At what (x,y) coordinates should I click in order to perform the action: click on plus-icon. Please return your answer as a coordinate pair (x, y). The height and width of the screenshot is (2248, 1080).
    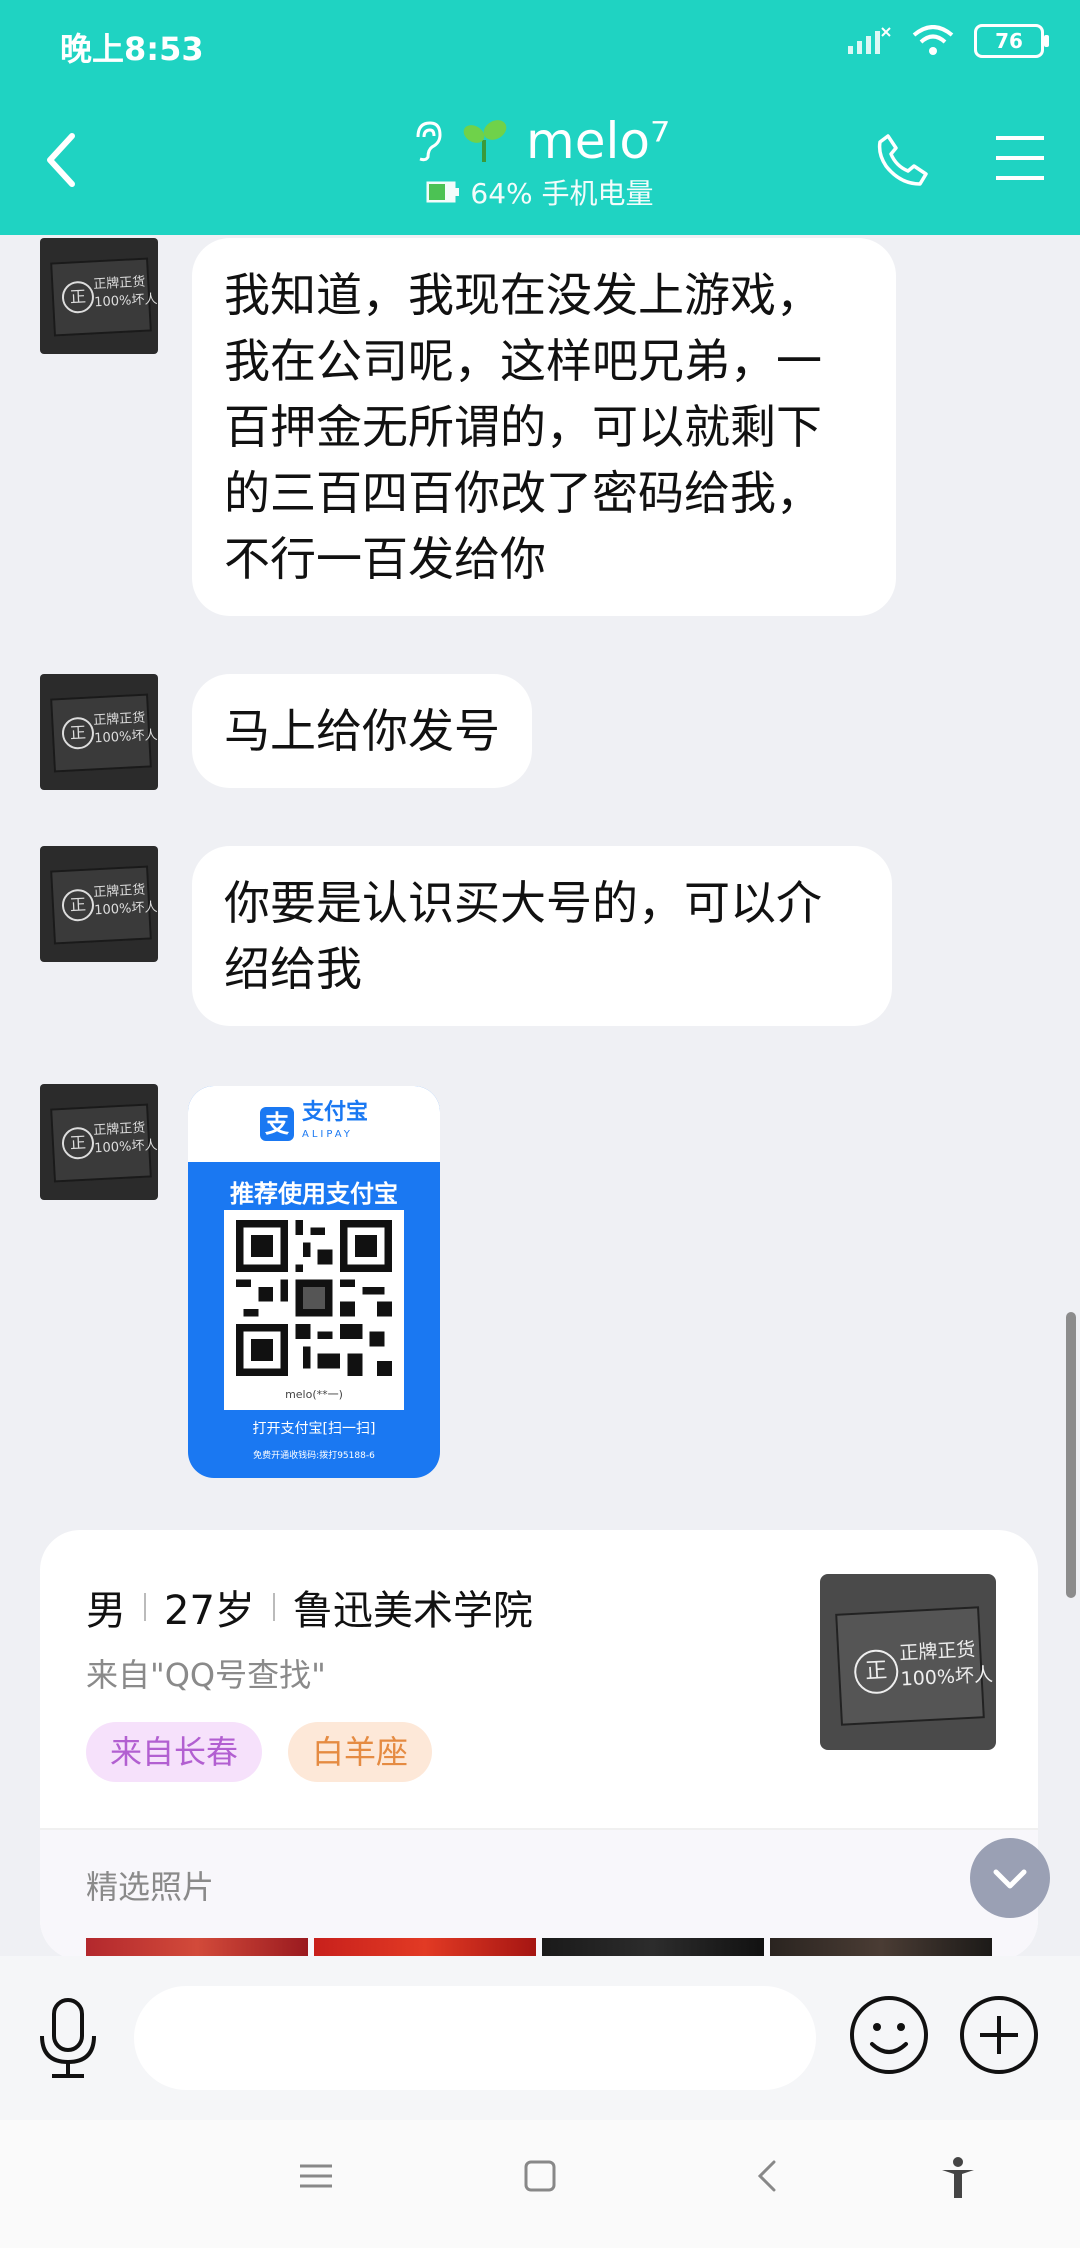
    Looking at the image, I should click on (999, 2035).